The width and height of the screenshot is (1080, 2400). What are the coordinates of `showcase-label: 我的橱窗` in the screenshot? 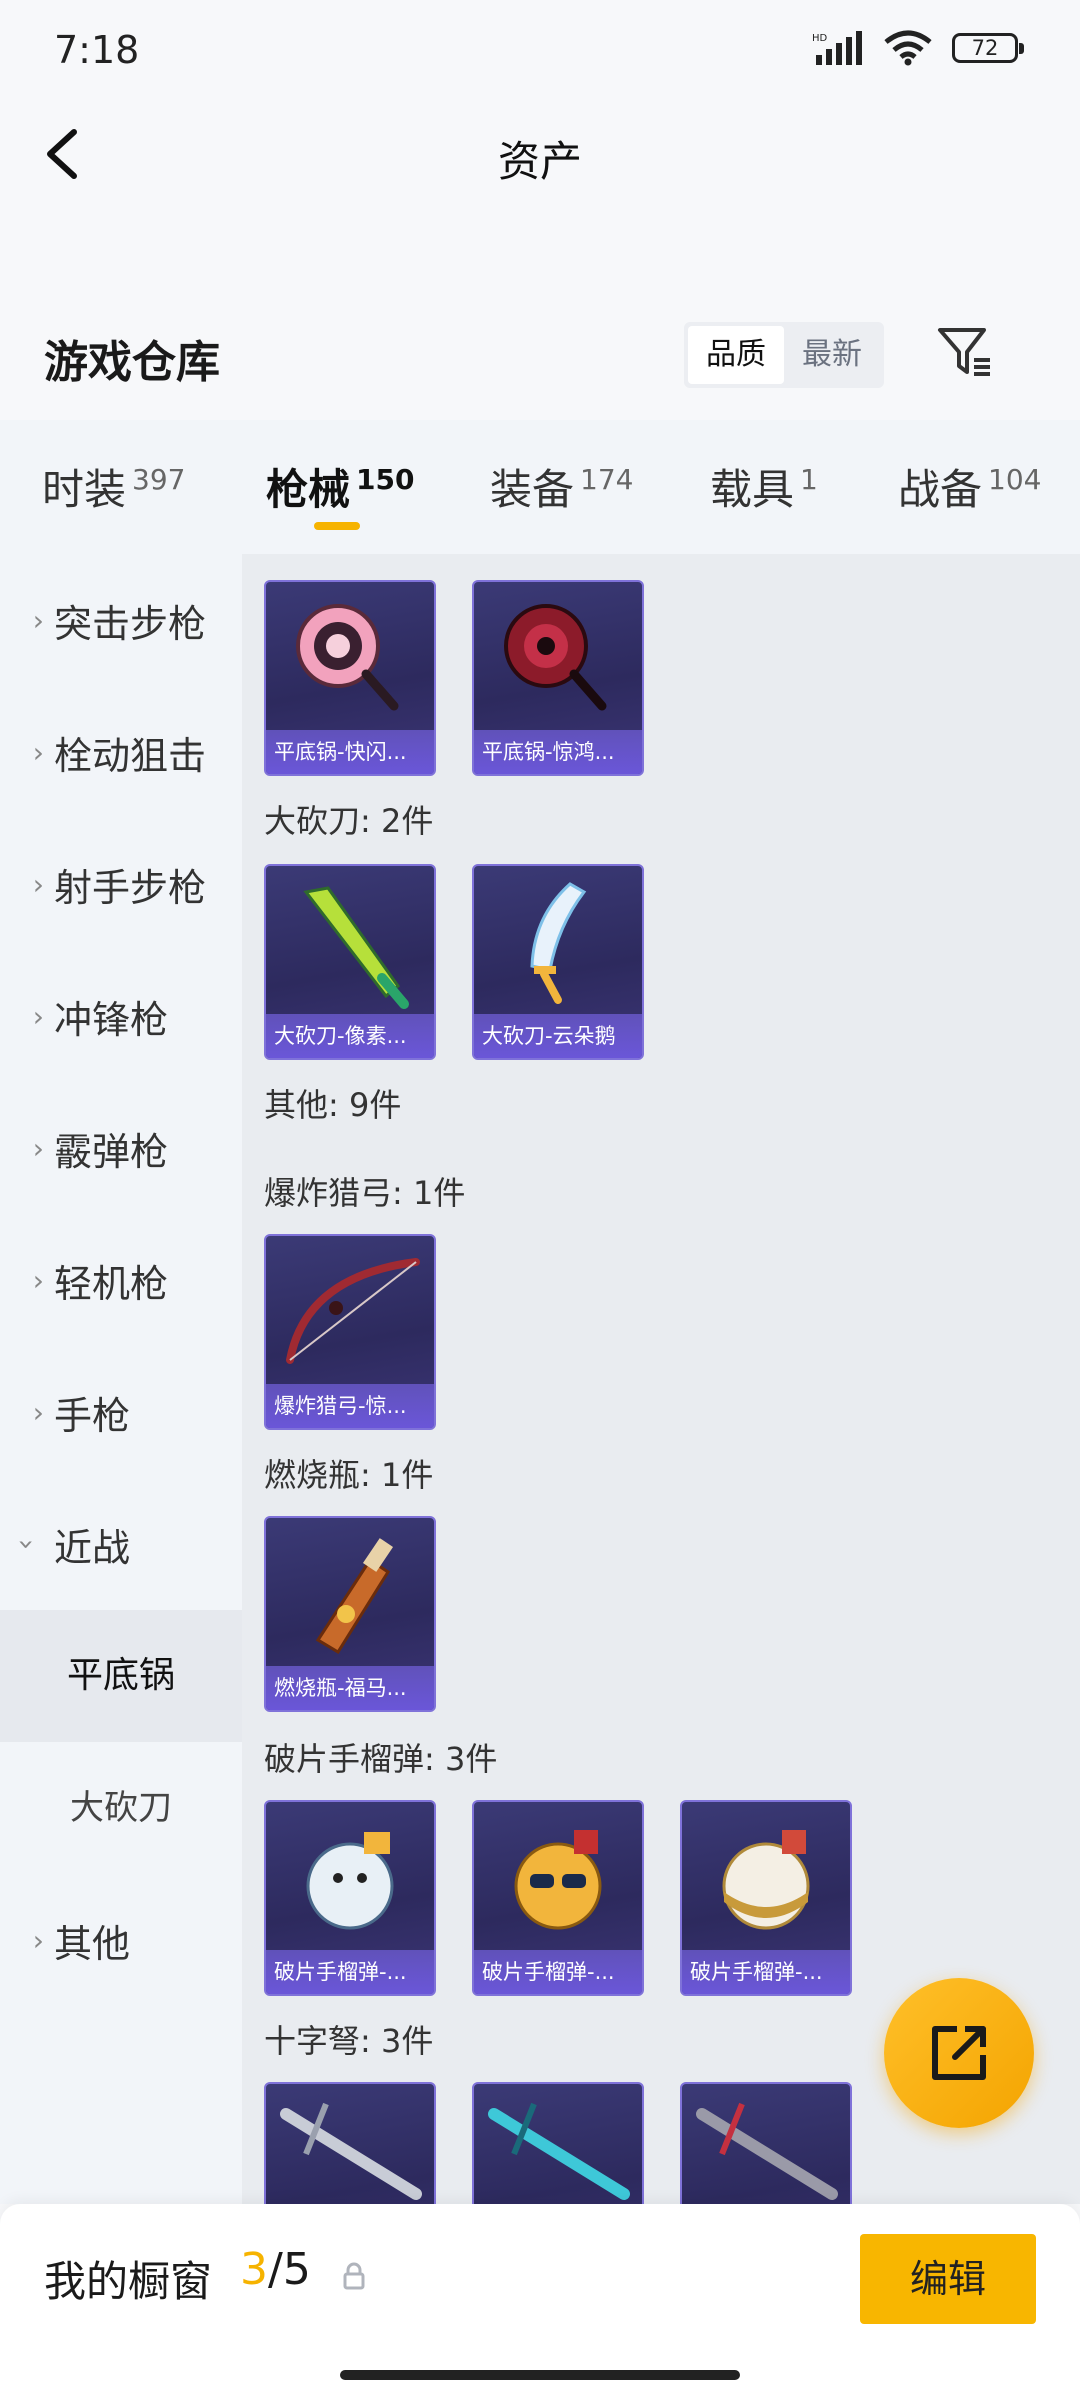 It's located at (128, 2281).